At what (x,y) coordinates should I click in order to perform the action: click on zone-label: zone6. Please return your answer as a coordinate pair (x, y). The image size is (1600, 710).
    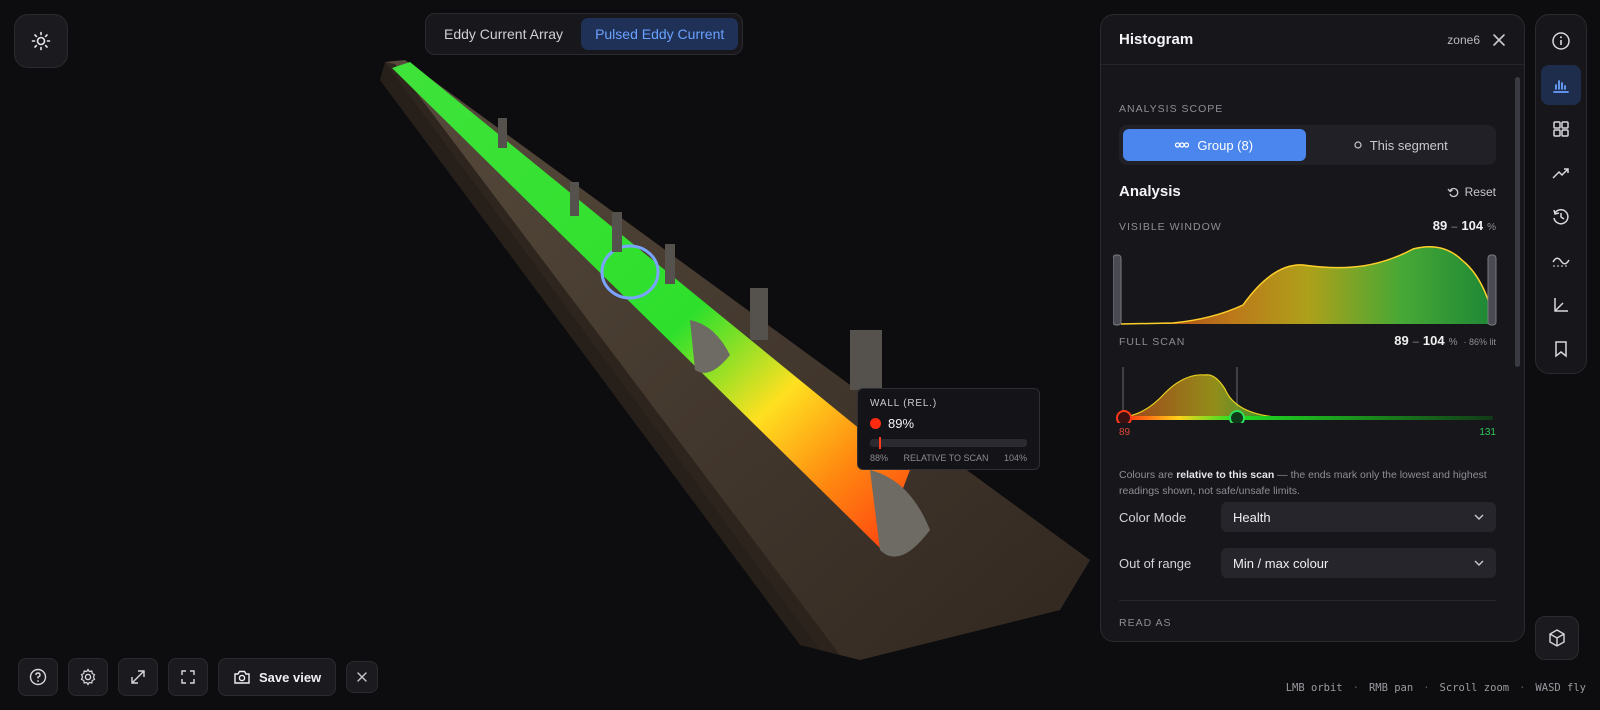
    Looking at the image, I should click on (1463, 39).